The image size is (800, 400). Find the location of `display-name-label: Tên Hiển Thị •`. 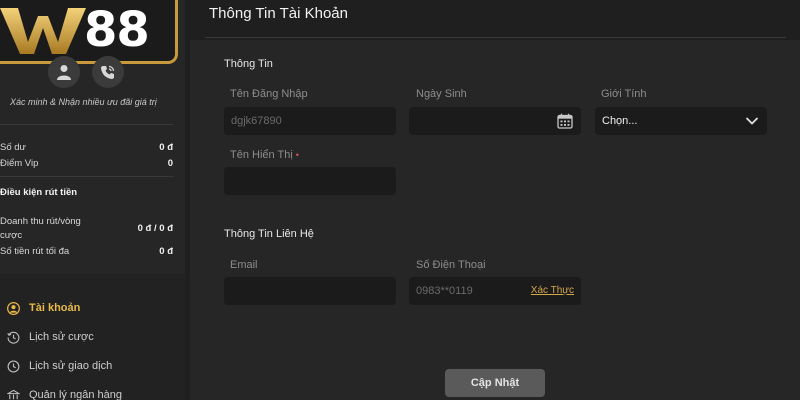

display-name-label: Tên Hiển Thị • is located at coordinates (264, 155).